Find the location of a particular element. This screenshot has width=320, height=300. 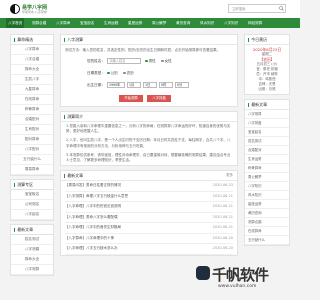

sidebar-link: 九星算命 is located at coordinates (32, 90).